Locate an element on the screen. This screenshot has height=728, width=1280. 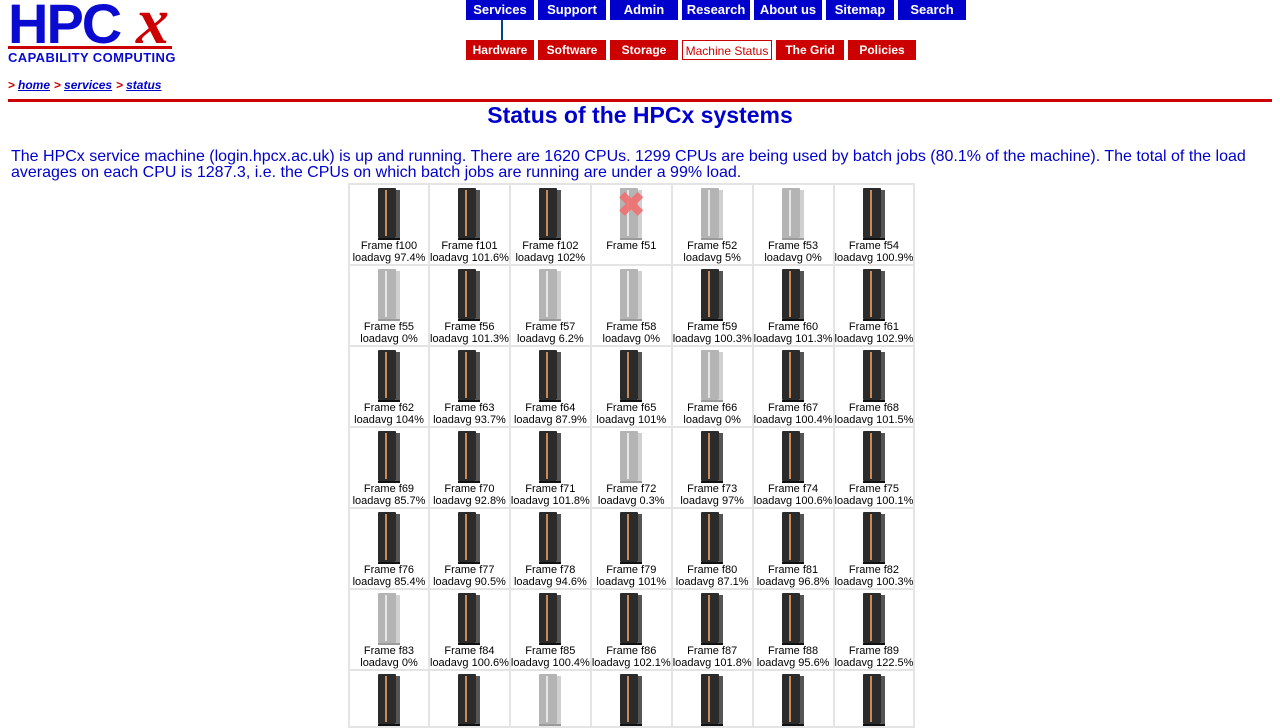
frame-cell: Frame f80 loadavg 87.1% is located at coordinates (712, 548).